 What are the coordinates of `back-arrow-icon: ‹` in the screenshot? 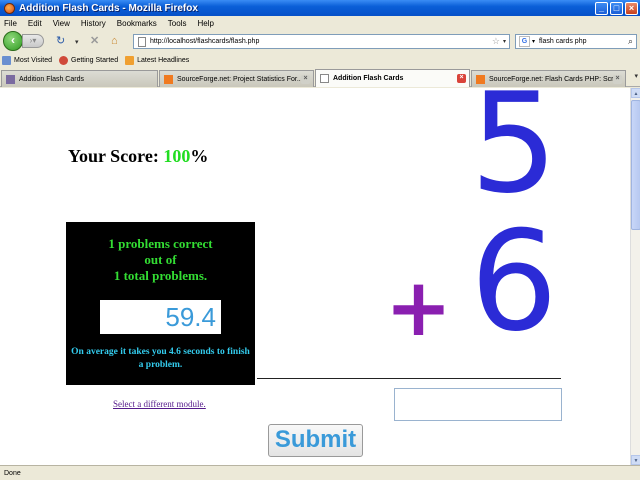 It's located at (13, 40).